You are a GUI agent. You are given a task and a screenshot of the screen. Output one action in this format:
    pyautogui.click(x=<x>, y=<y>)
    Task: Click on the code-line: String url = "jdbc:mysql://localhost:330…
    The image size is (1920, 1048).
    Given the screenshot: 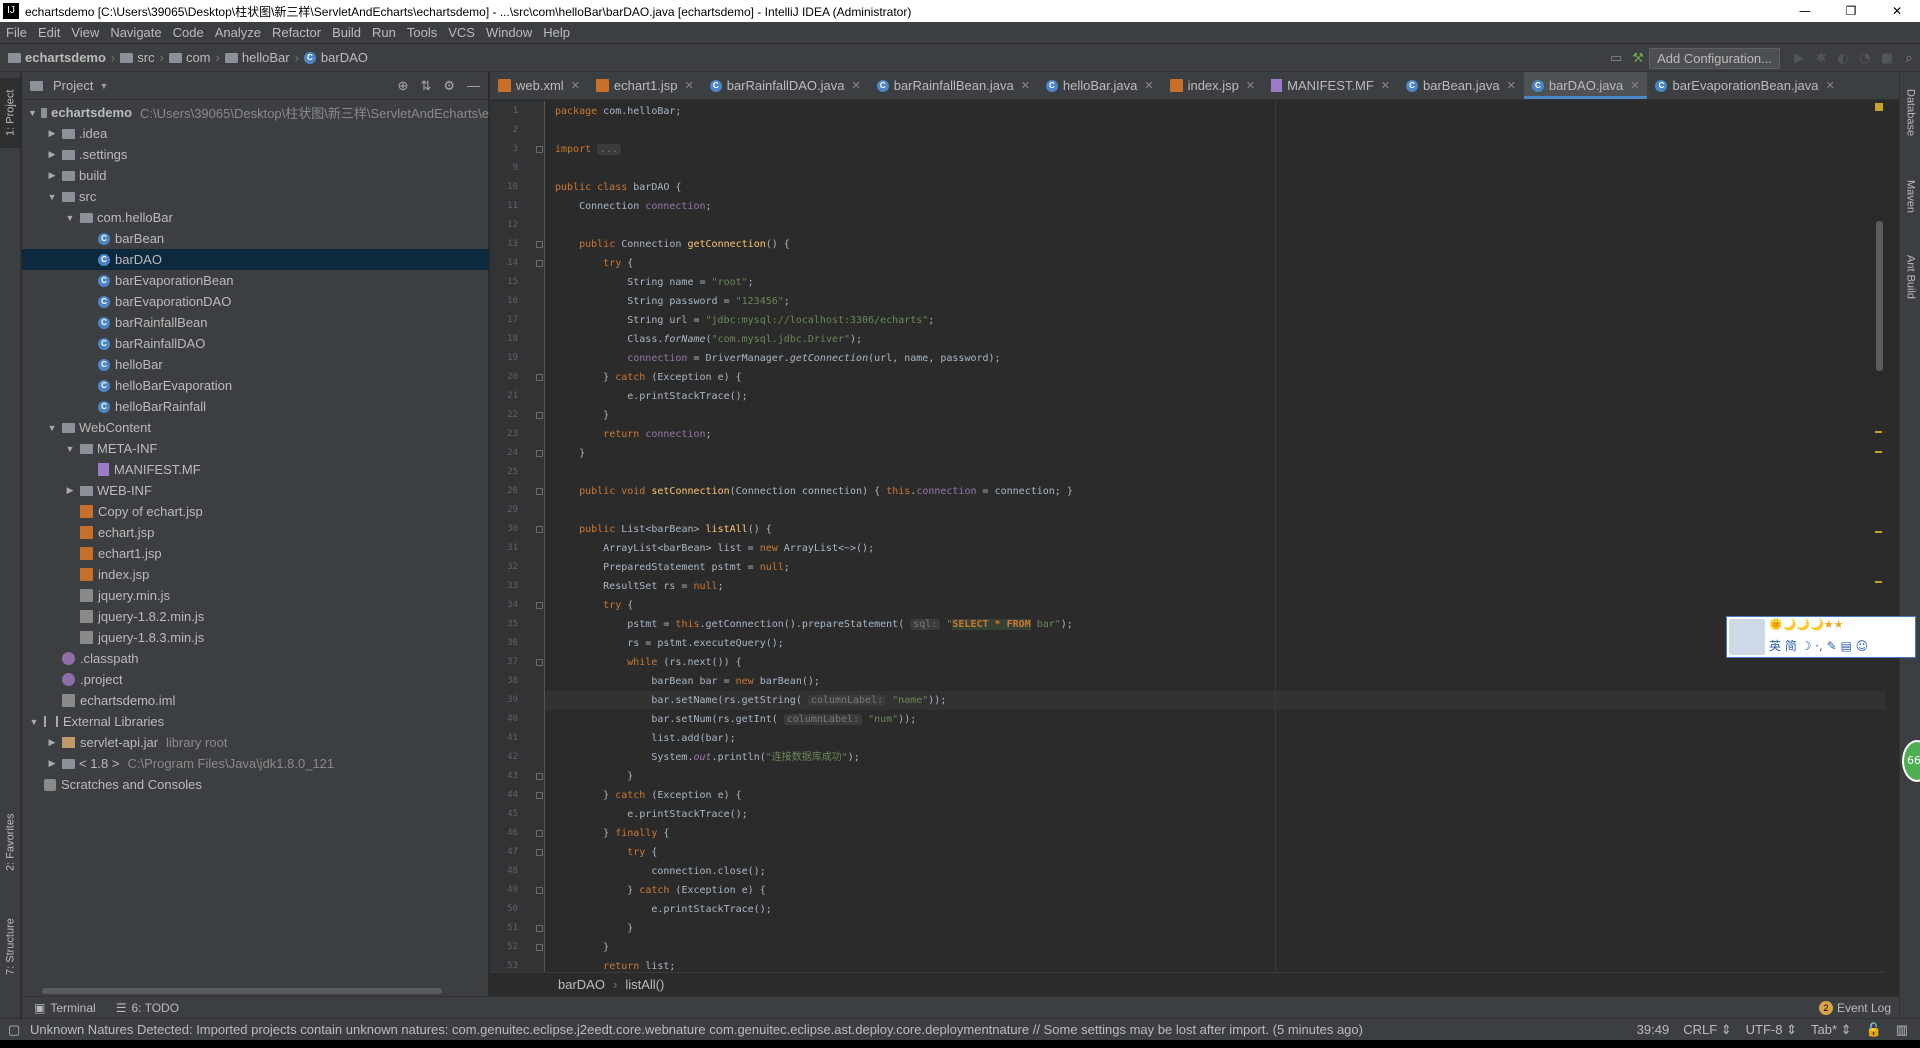 What is the action you would take?
    pyautogui.click(x=744, y=320)
    